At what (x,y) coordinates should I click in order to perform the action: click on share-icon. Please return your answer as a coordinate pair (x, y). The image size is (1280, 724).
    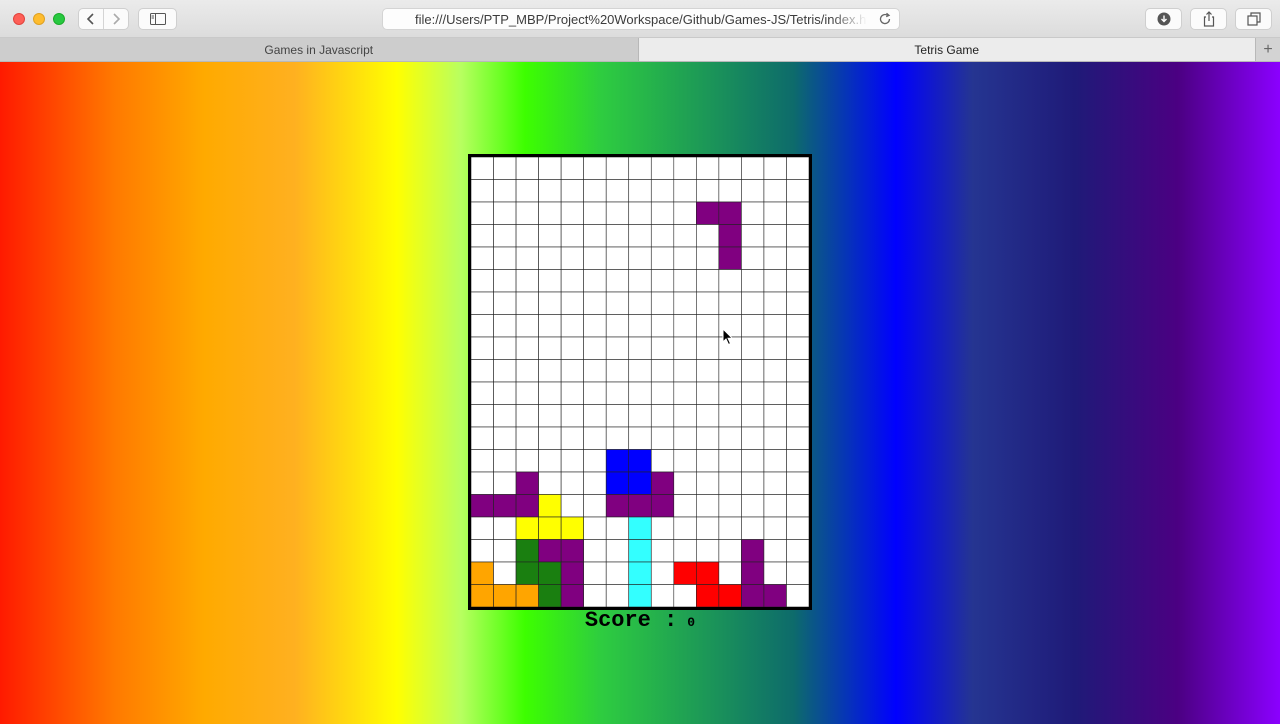
    Looking at the image, I should click on (1208, 19).